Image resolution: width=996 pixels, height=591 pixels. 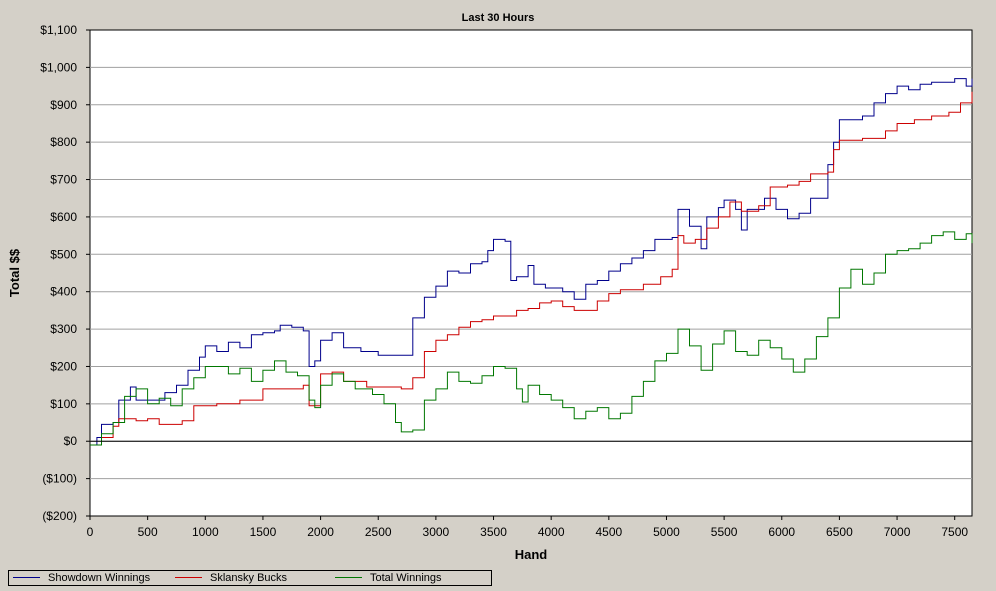 I want to click on legend-swatch-showdown, so click(x=26, y=577).